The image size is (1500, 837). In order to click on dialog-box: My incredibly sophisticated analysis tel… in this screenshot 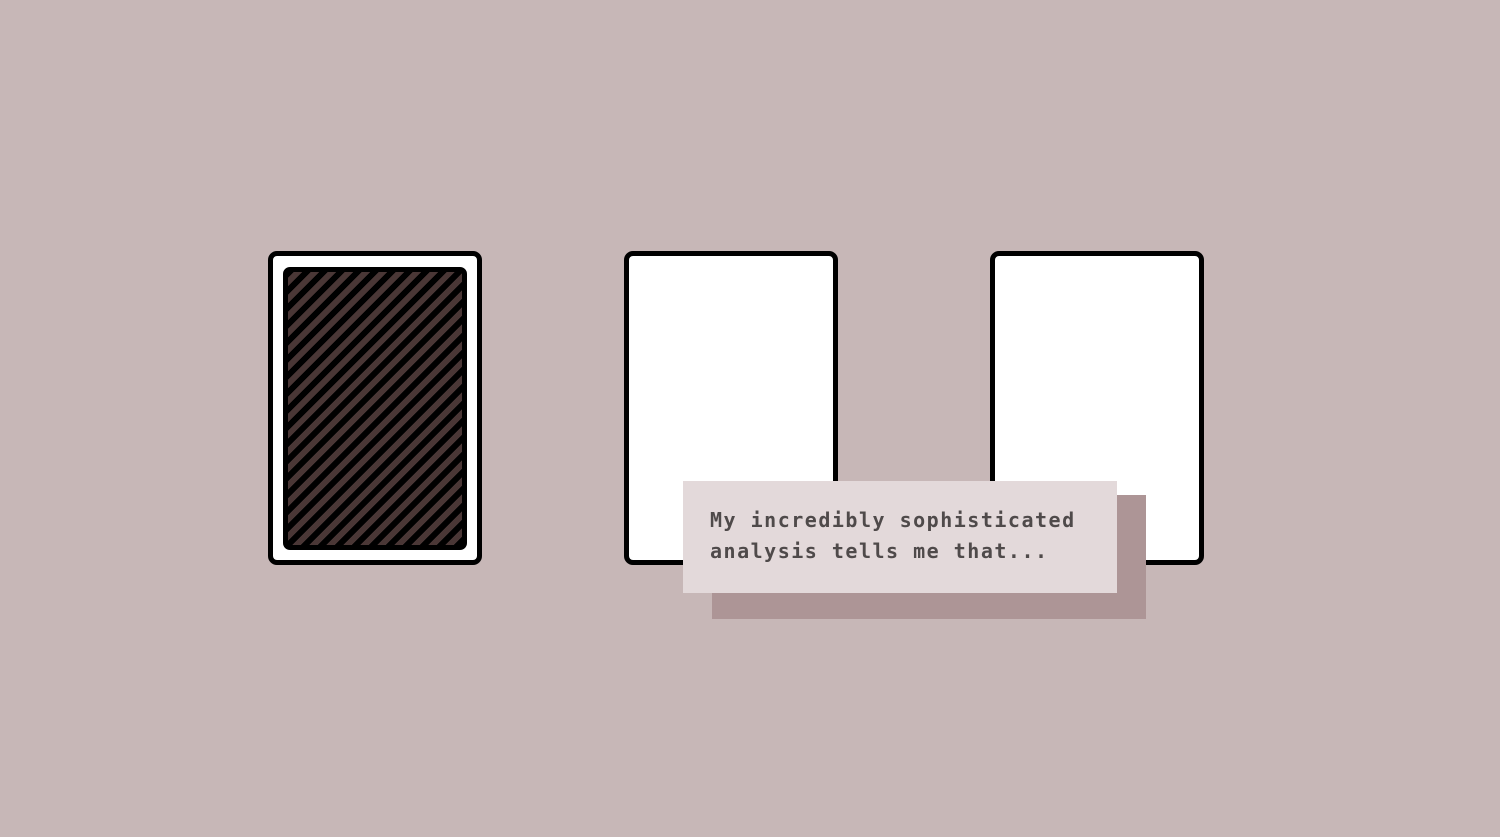, I will do `click(900, 537)`.